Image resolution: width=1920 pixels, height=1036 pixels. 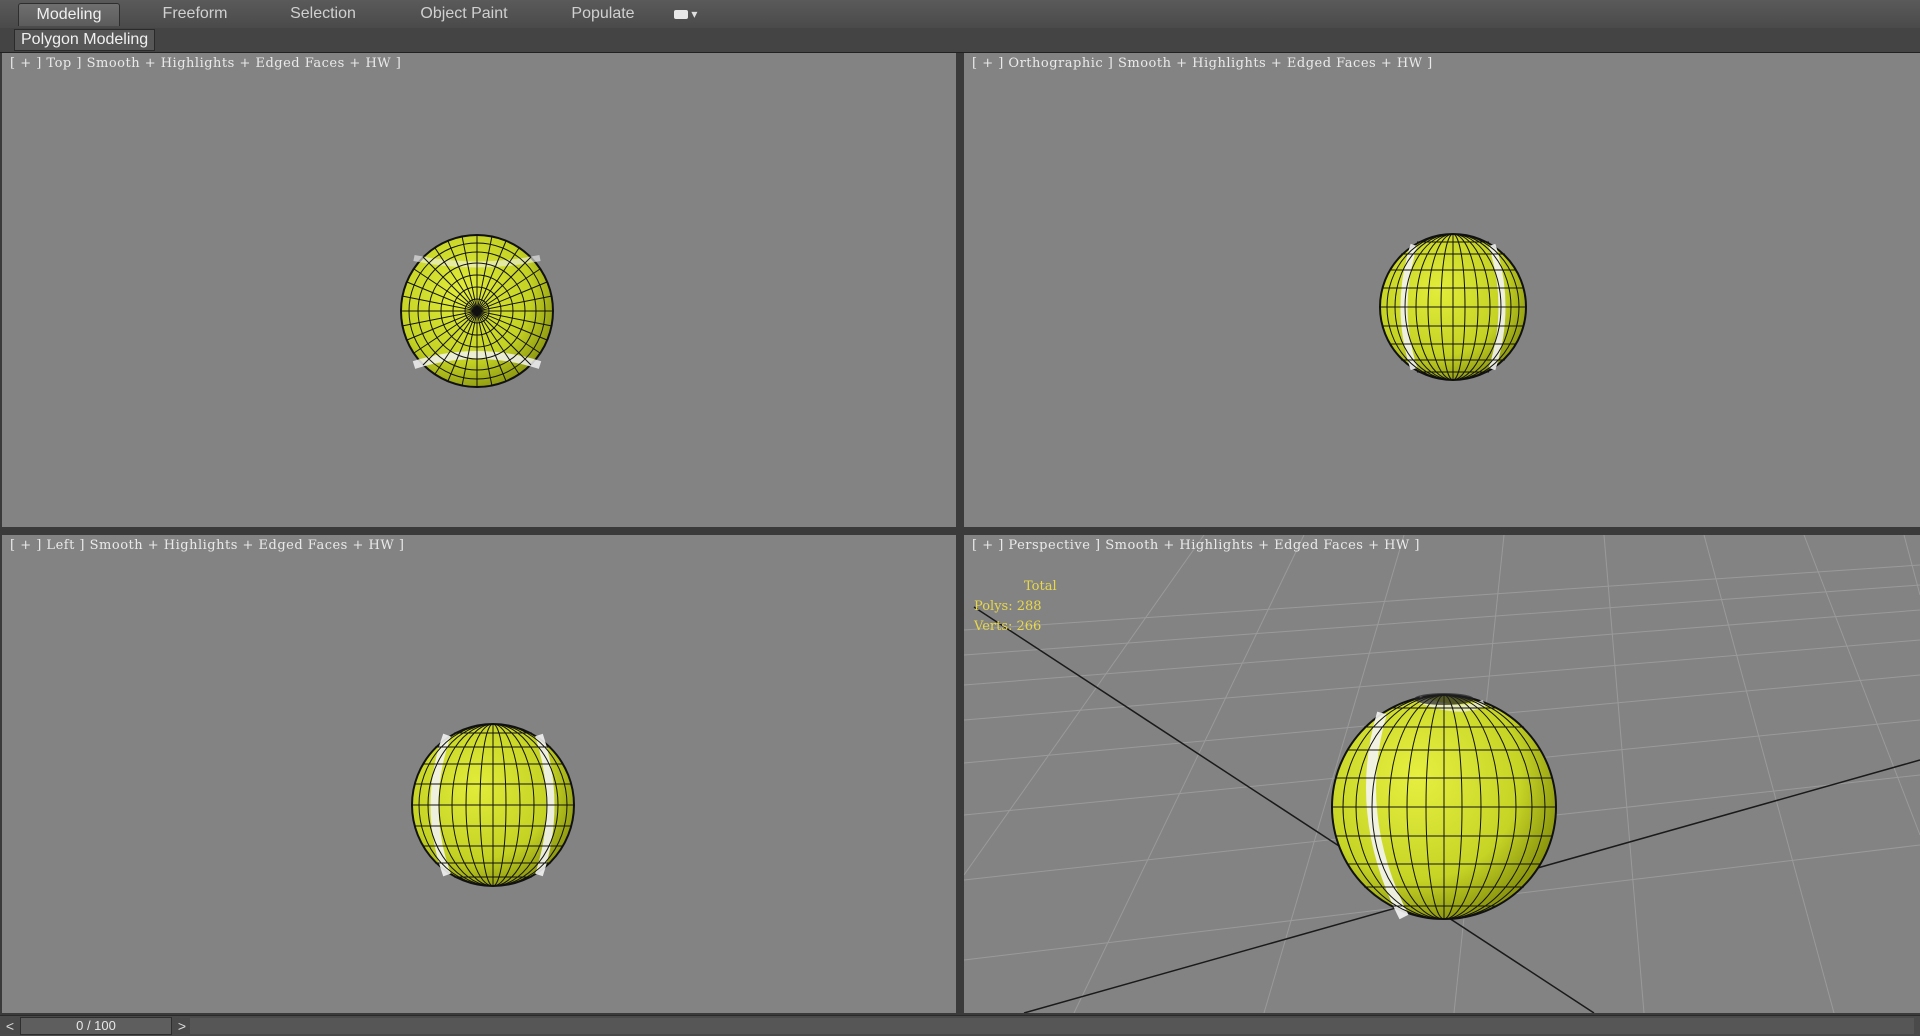 What do you see at coordinates (195, 14) in the screenshot?
I see `tab-freeform: Freeform` at bounding box center [195, 14].